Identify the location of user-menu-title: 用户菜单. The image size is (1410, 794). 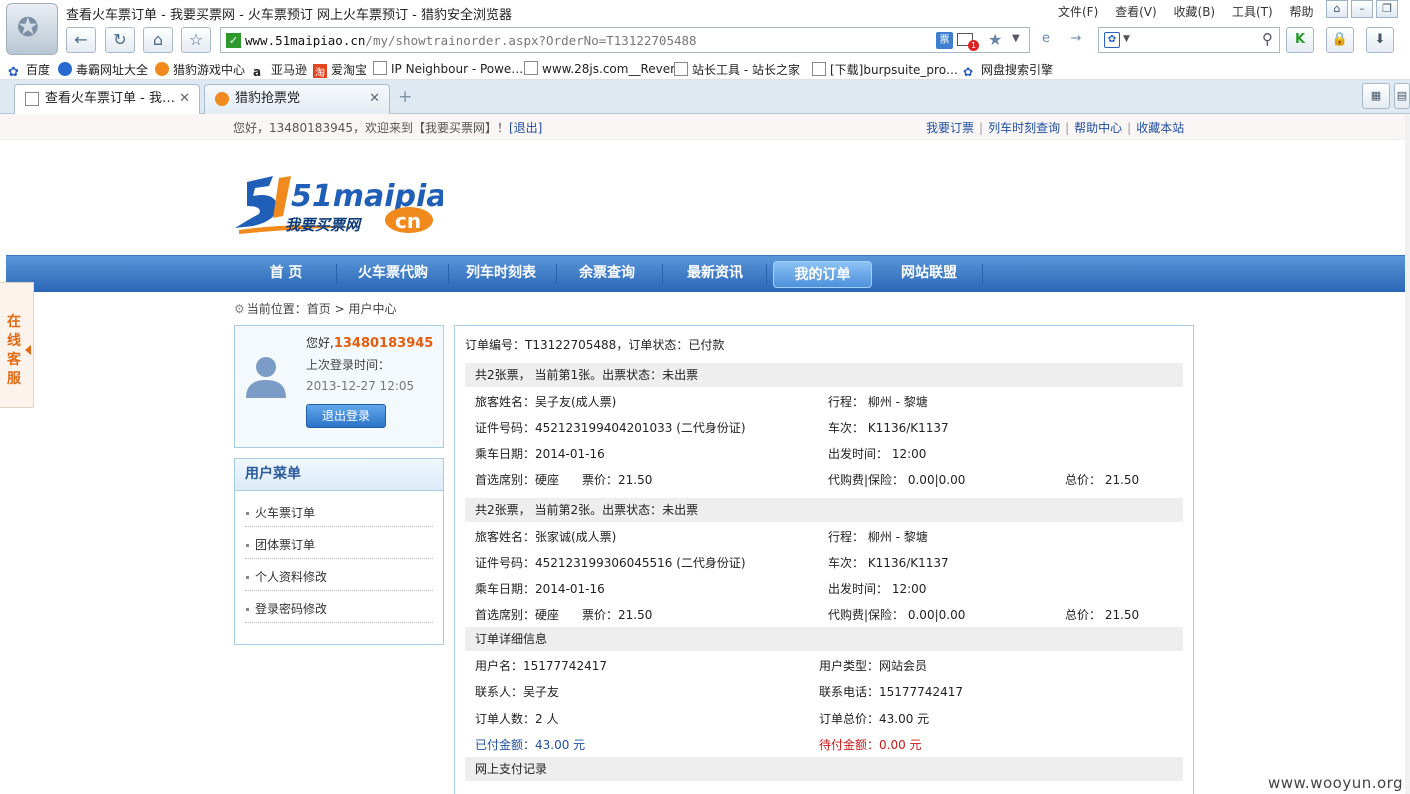
(339, 475).